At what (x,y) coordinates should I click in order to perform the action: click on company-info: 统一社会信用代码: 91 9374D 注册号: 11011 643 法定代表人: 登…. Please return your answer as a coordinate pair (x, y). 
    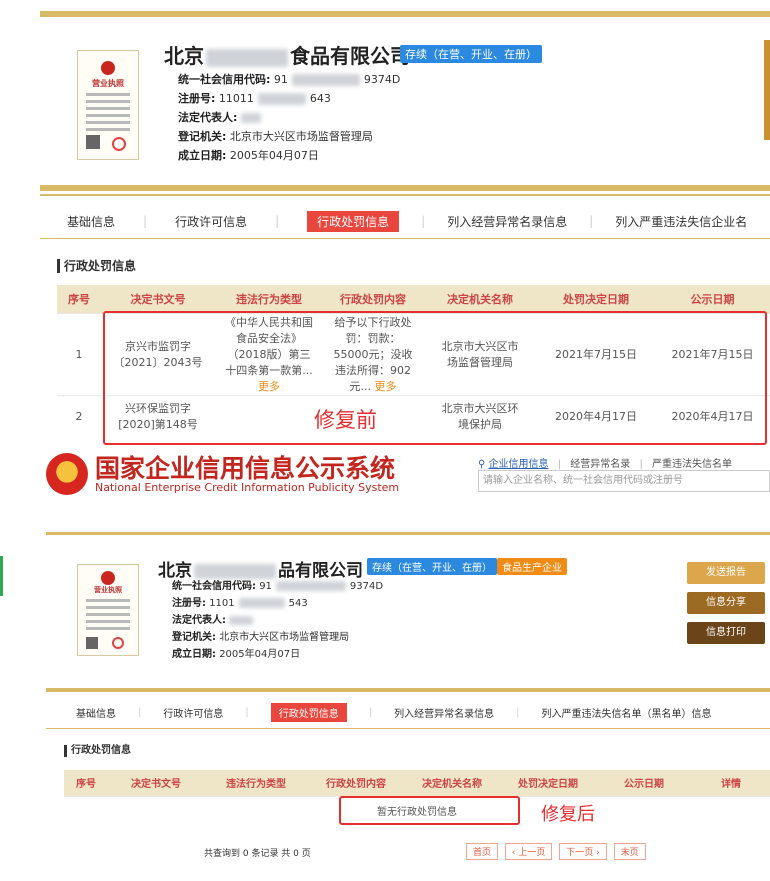
    Looking at the image, I should click on (289, 117).